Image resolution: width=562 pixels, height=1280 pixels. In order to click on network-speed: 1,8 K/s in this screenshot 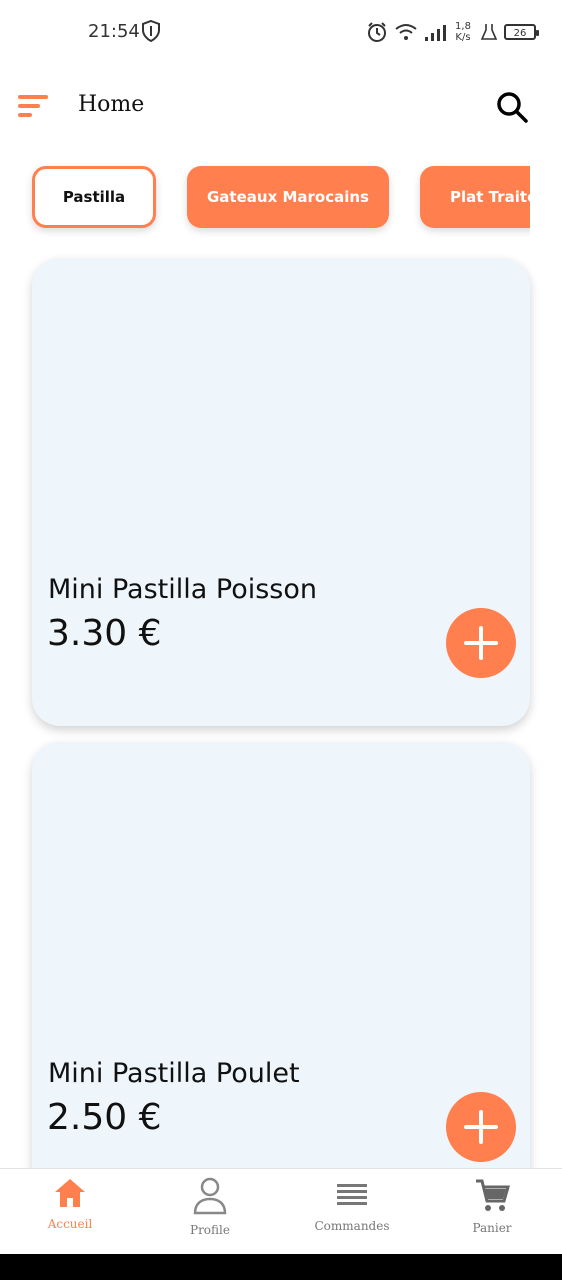, I will do `click(463, 32)`.